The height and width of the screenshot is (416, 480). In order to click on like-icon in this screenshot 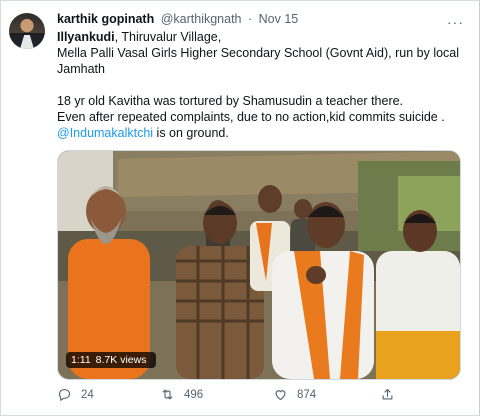, I will do `click(280, 395)`.